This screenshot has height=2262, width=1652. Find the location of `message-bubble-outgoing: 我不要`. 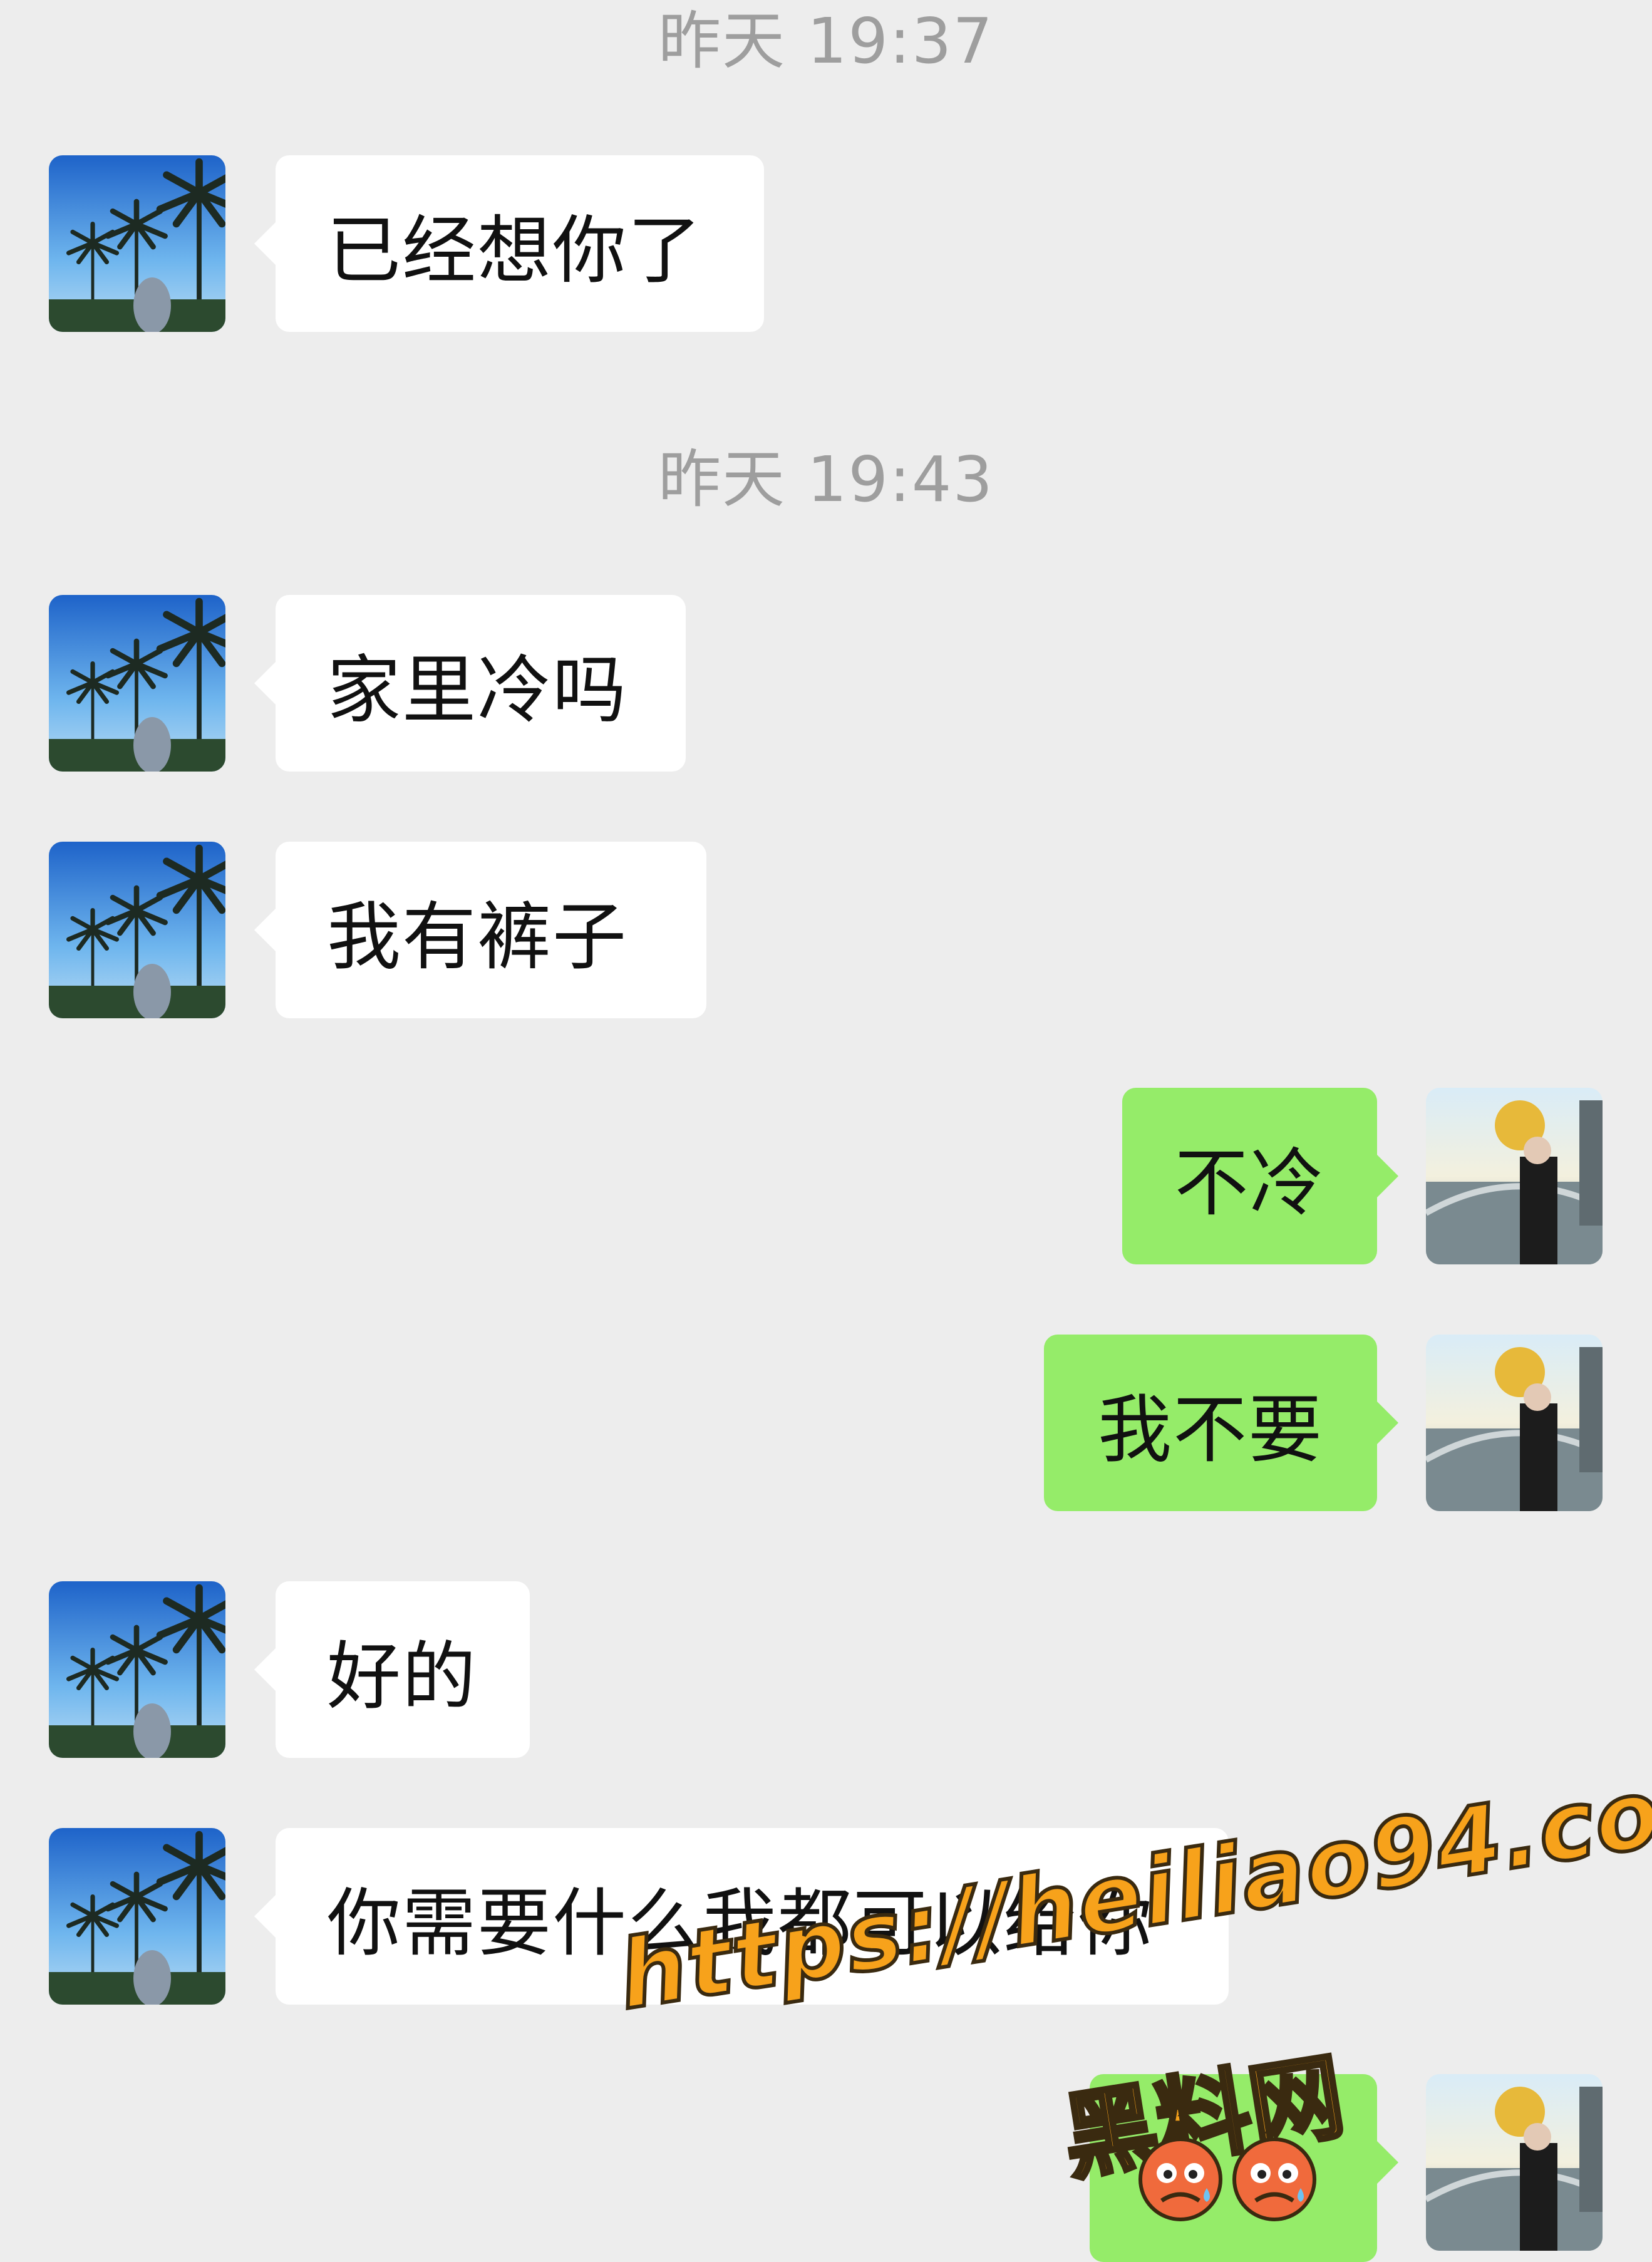

message-bubble-outgoing: 我不要 is located at coordinates (1221, 1423).